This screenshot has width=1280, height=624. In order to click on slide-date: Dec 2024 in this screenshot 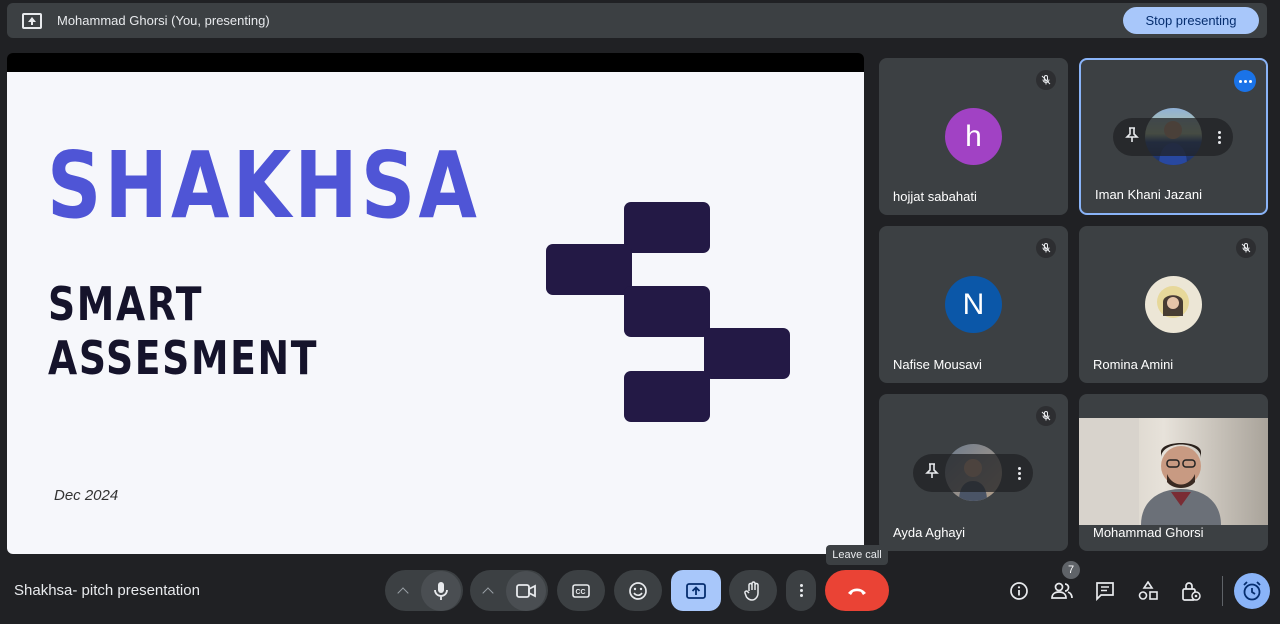, I will do `click(86, 495)`.